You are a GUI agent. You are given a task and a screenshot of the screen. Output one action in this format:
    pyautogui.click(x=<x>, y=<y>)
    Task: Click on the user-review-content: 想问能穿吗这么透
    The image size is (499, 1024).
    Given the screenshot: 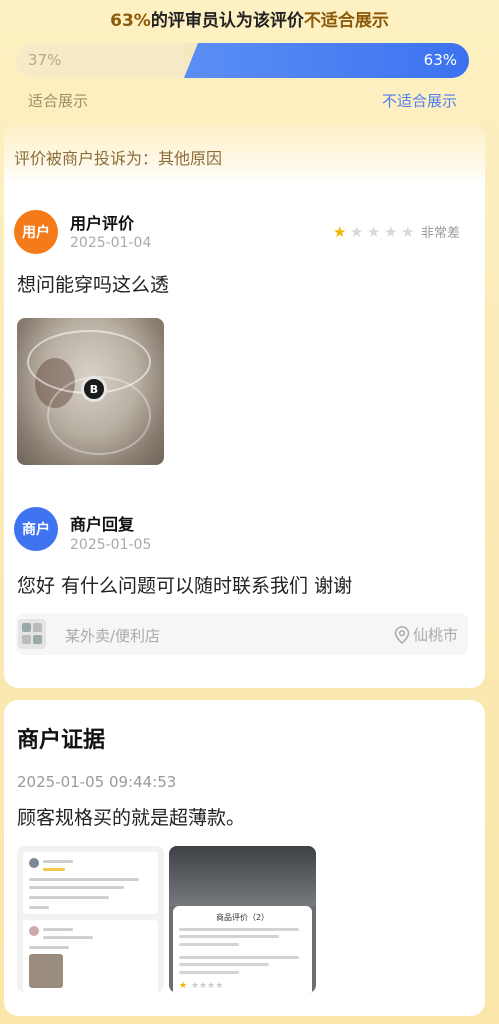 What is the action you would take?
    pyautogui.click(x=93, y=285)
    